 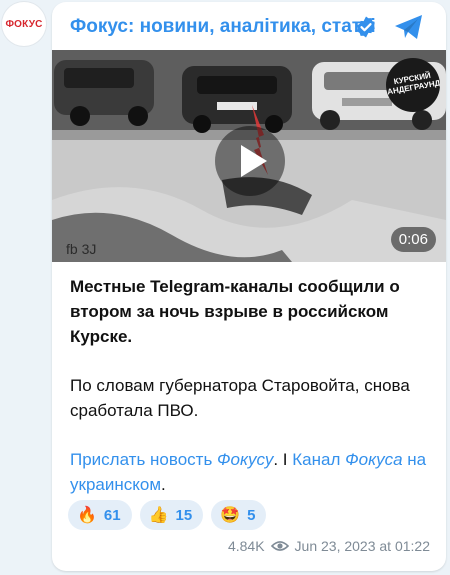 I want to click on post-header: Фокус: новини, аналітика, статті, so click(x=249, y=26).